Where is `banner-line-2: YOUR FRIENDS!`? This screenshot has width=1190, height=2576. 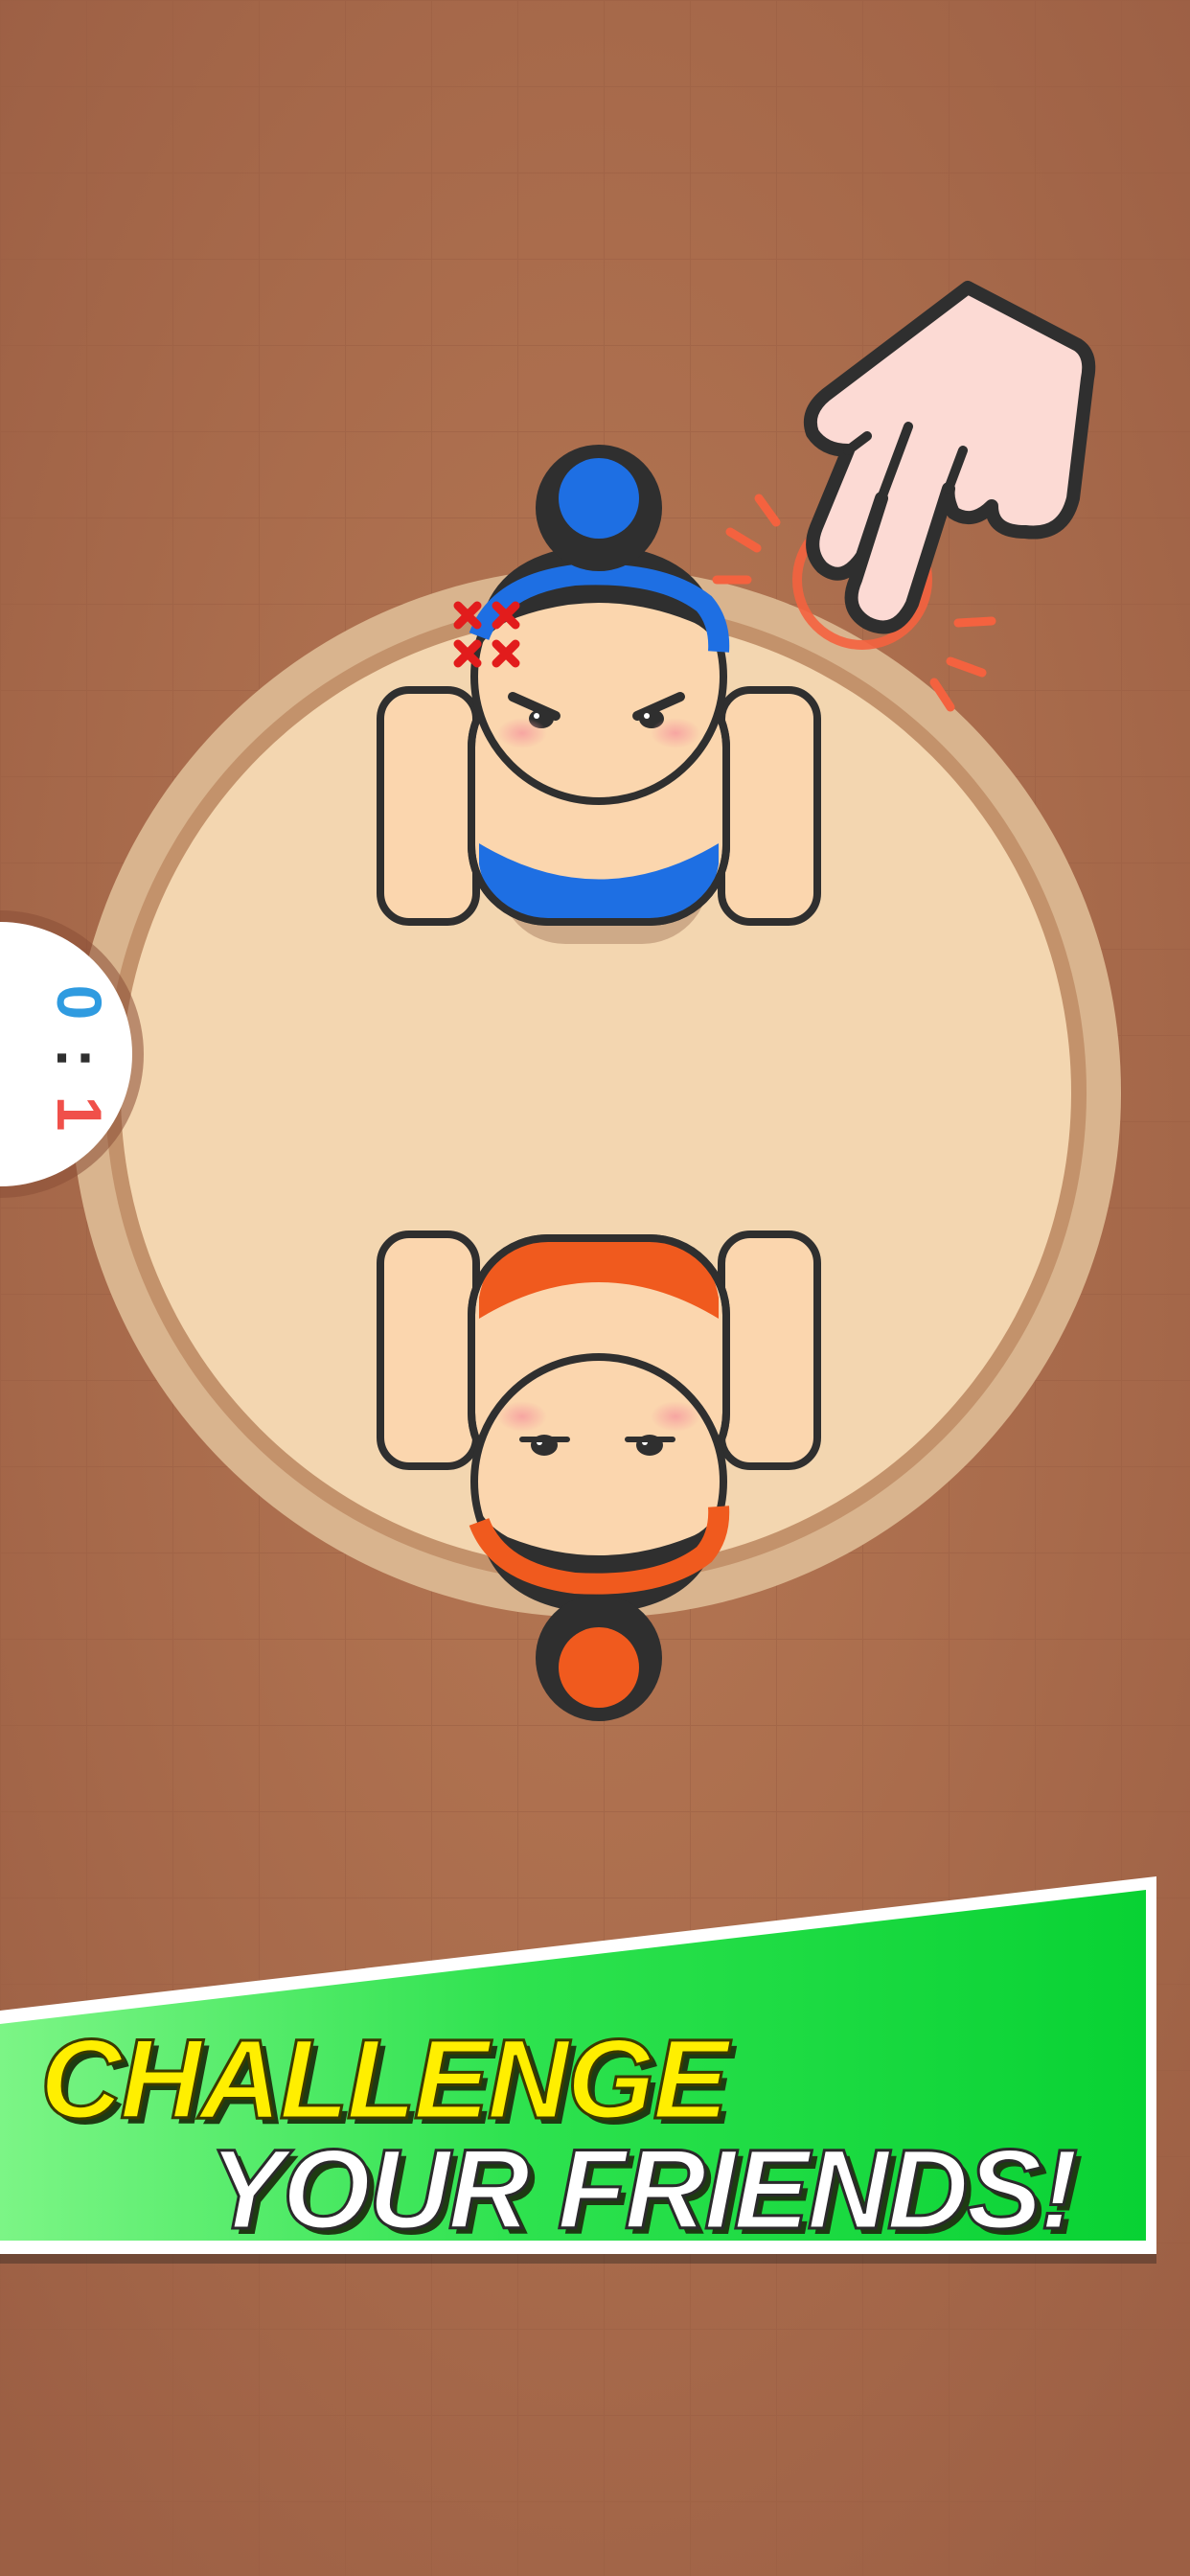 banner-line-2: YOUR FRIENDS! is located at coordinates (643, 2190).